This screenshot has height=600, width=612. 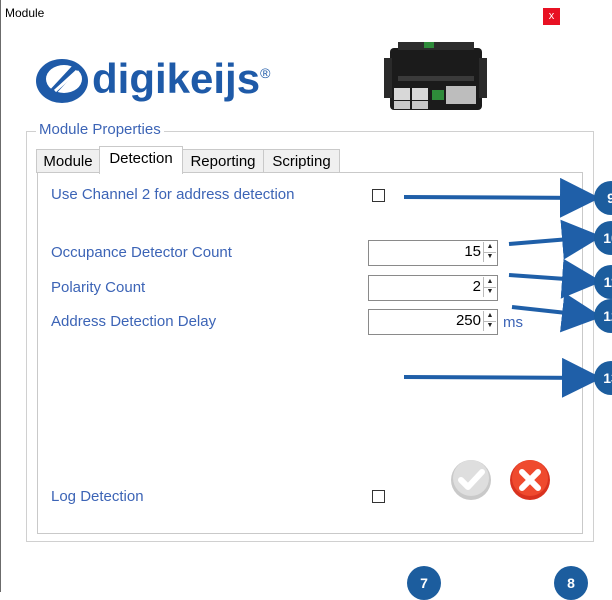 I want to click on annotation-arrows, so click(x=502, y=287).